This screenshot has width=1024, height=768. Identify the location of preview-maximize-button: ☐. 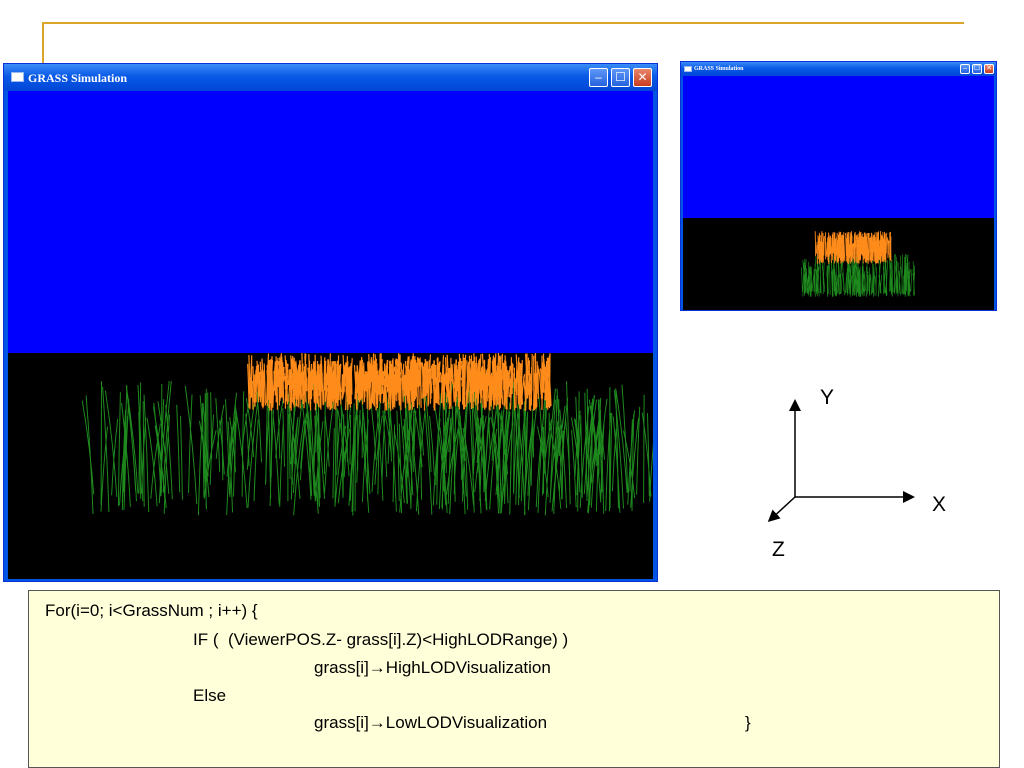
(977, 69).